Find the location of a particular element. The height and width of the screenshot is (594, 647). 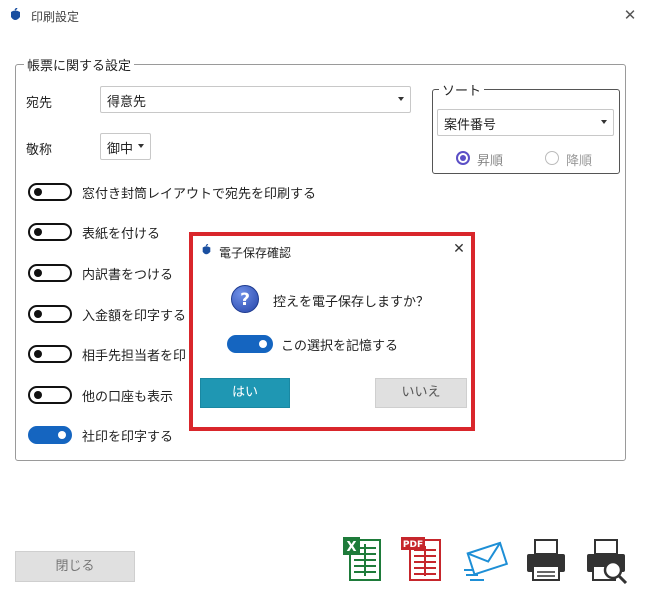

title-bar: 印刷設定 ✕ is located at coordinates (323, 16).